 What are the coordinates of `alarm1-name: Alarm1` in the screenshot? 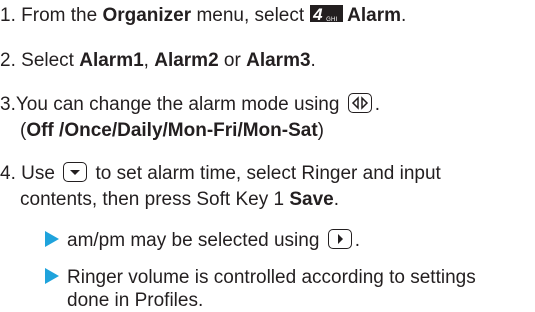 It's located at (111, 60).